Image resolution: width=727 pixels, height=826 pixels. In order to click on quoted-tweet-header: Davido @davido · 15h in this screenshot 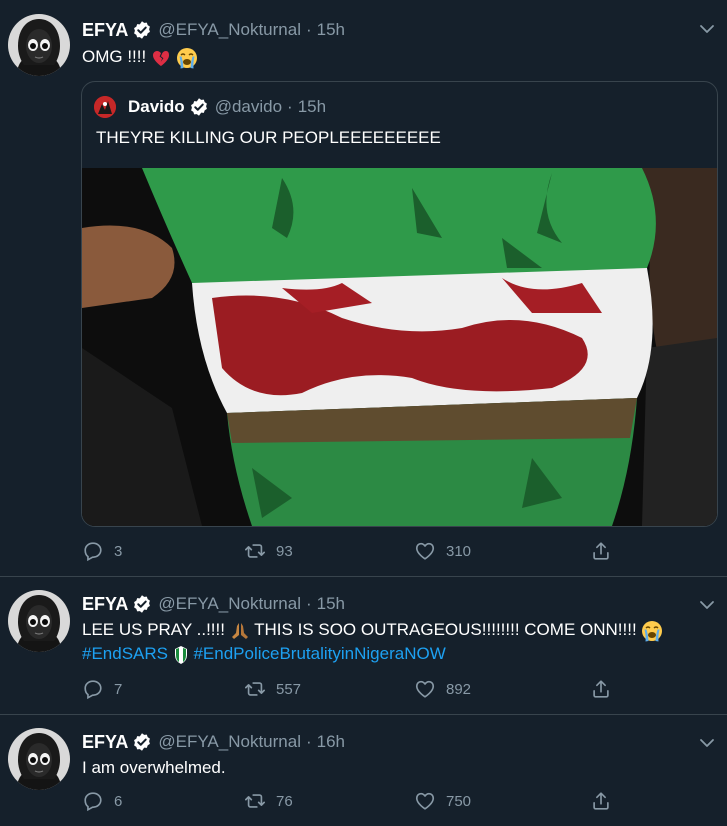, I will do `click(227, 107)`.